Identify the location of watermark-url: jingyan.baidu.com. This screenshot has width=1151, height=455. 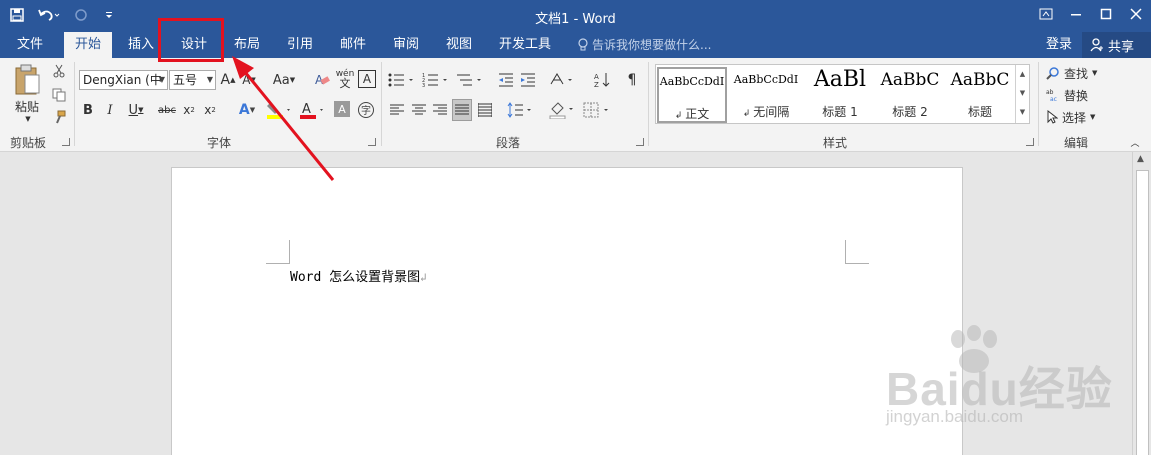
(955, 416).